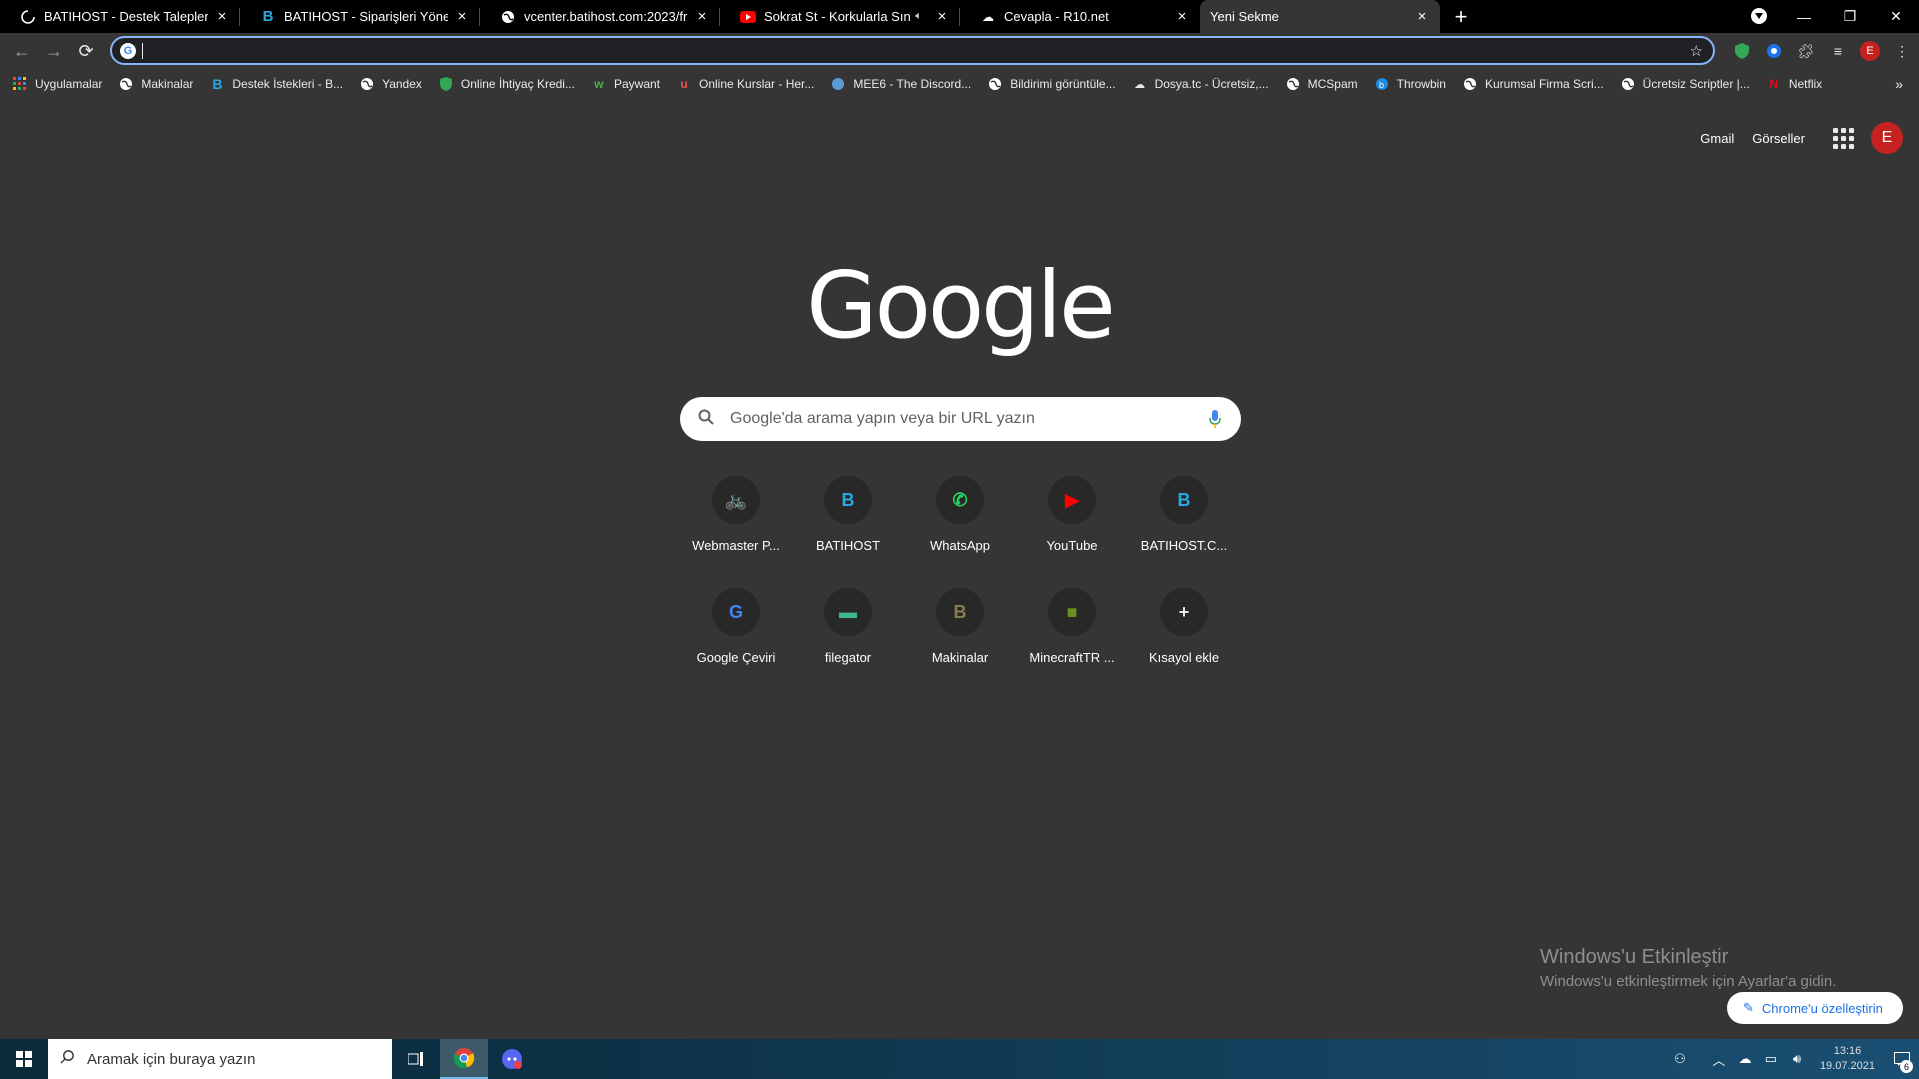 The image size is (1919, 1079). Describe the element at coordinates (960, 657) in the screenshot. I see `shortcut-label: Makinalar` at that location.